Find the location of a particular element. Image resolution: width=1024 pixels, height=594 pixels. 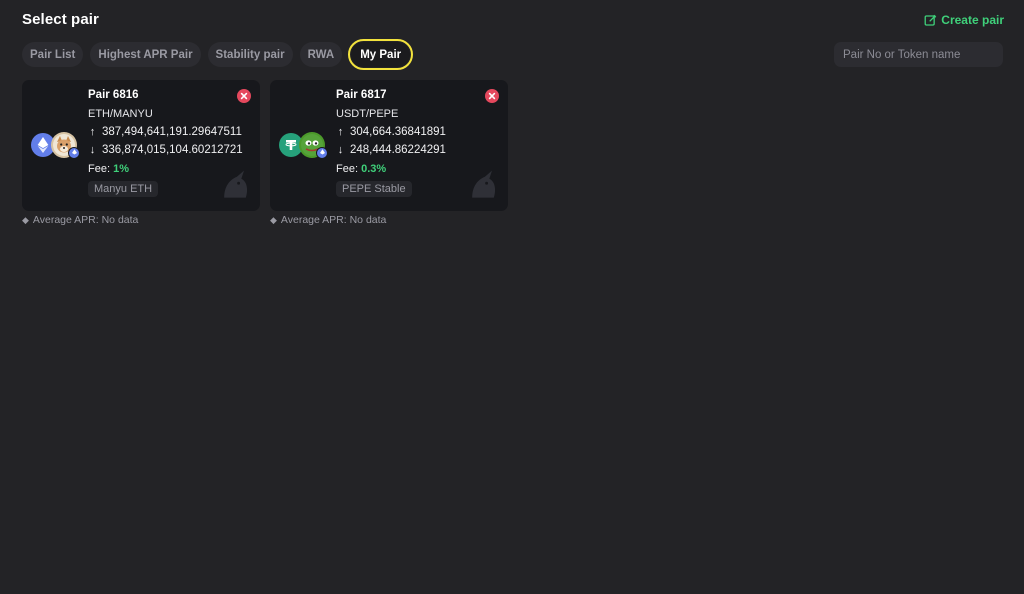

fee-value: 1% is located at coordinates (121, 169).